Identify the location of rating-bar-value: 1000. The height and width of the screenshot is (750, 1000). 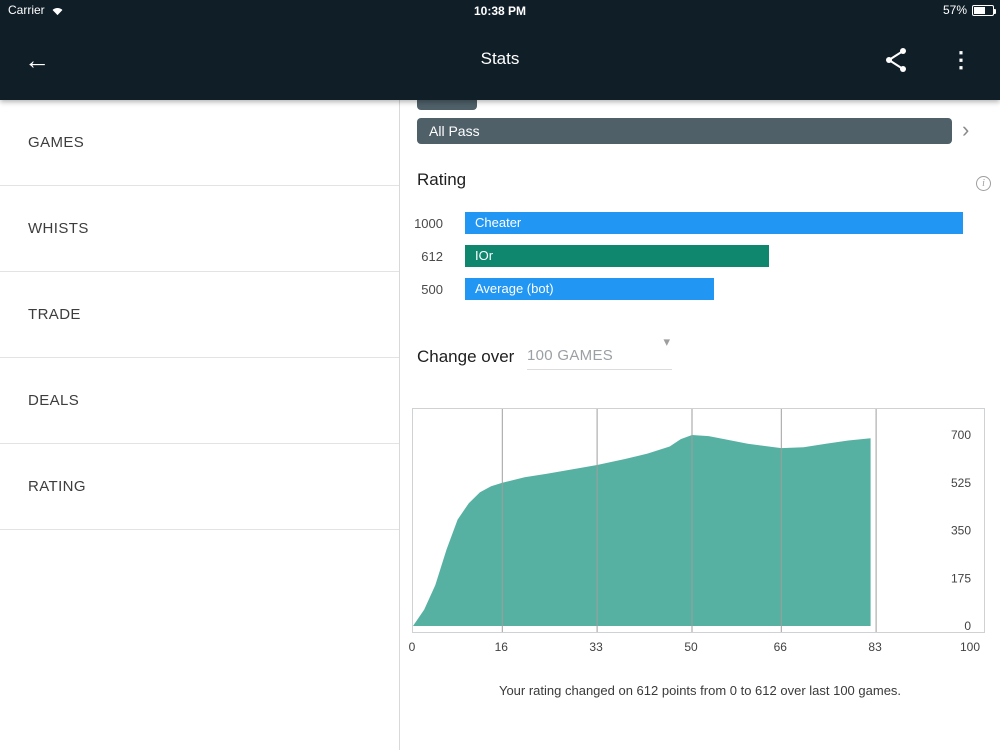
(428, 223).